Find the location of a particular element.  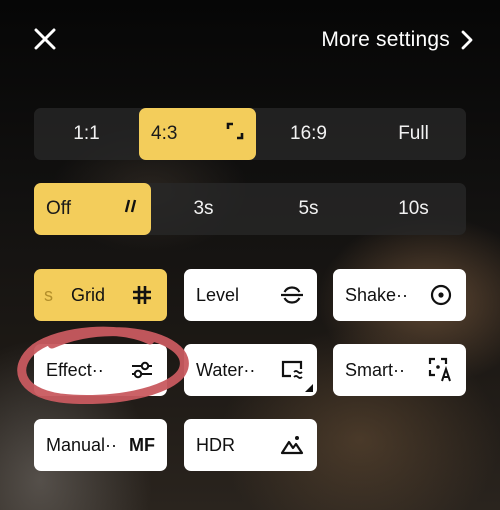

manual-focus-toggle: Manual·· MF is located at coordinates (100, 445).